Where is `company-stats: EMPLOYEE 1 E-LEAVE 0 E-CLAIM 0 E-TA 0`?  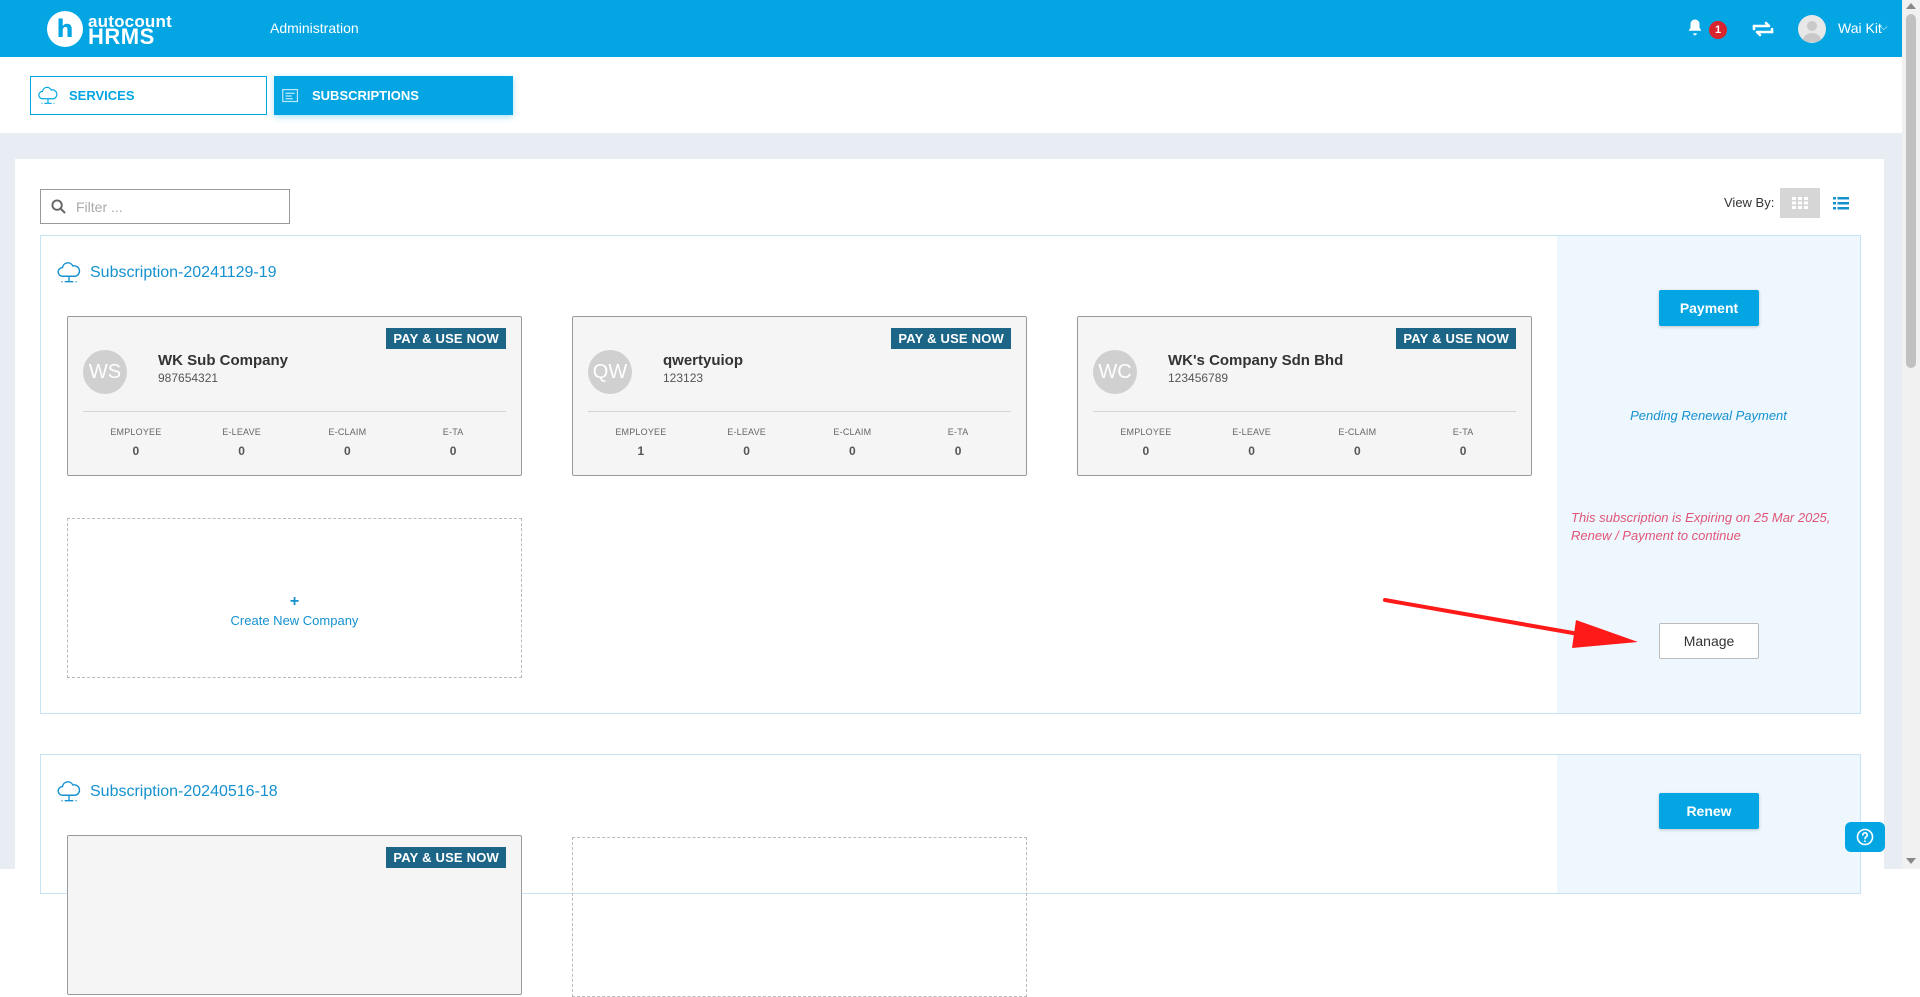 company-stats: EMPLOYEE 1 E-LEAVE 0 E-CLAIM 0 E-TA 0 is located at coordinates (799, 442).